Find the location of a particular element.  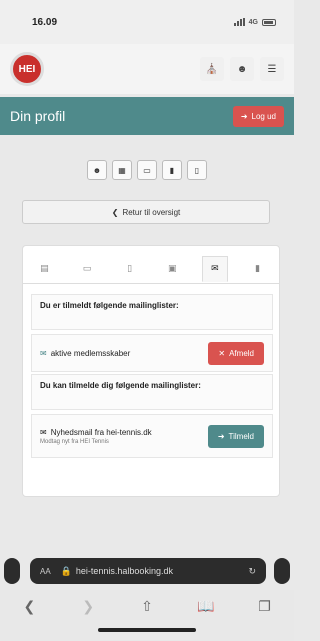

tab-documents: ▯ is located at coordinates (130, 269).